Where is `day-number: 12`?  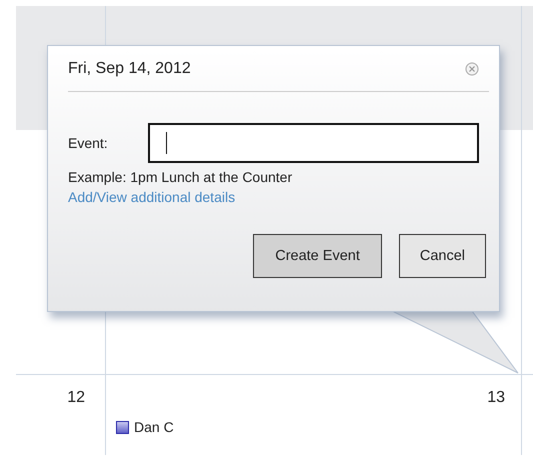
day-number: 12 is located at coordinates (76, 398).